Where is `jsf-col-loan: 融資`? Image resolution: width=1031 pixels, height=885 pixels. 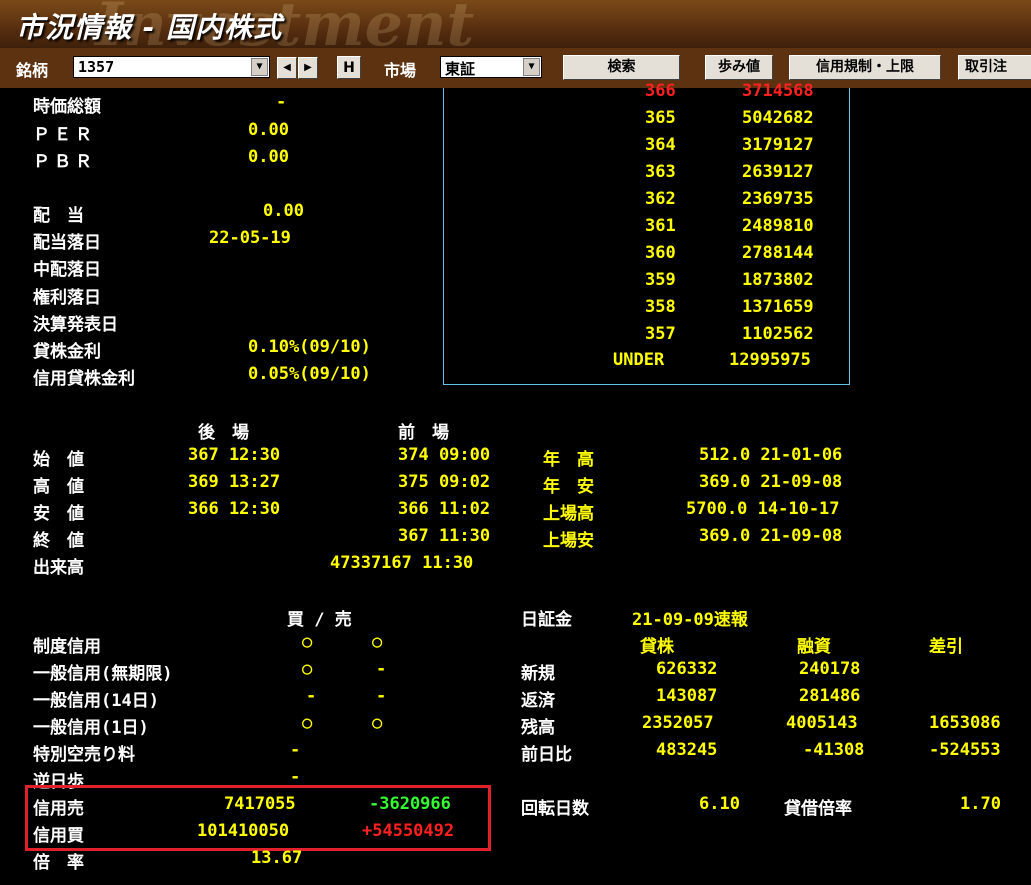
jsf-col-loan: 融資 is located at coordinates (814, 647).